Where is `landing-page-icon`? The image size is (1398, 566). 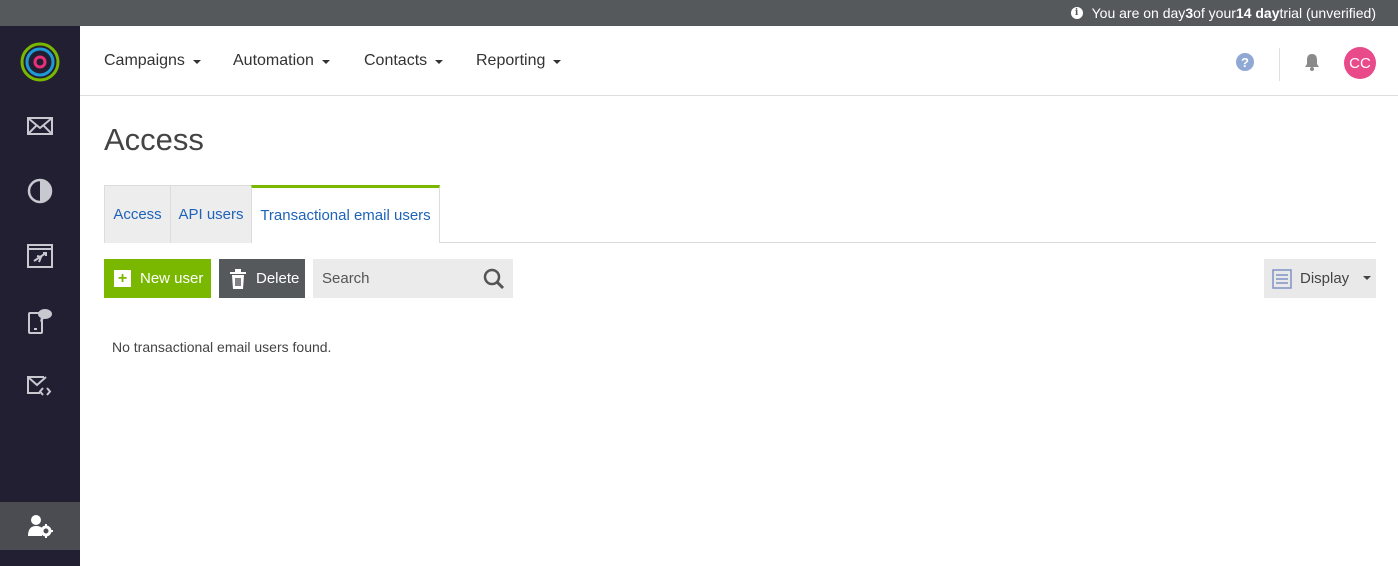
landing-page-icon is located at coordinates (40, 256).